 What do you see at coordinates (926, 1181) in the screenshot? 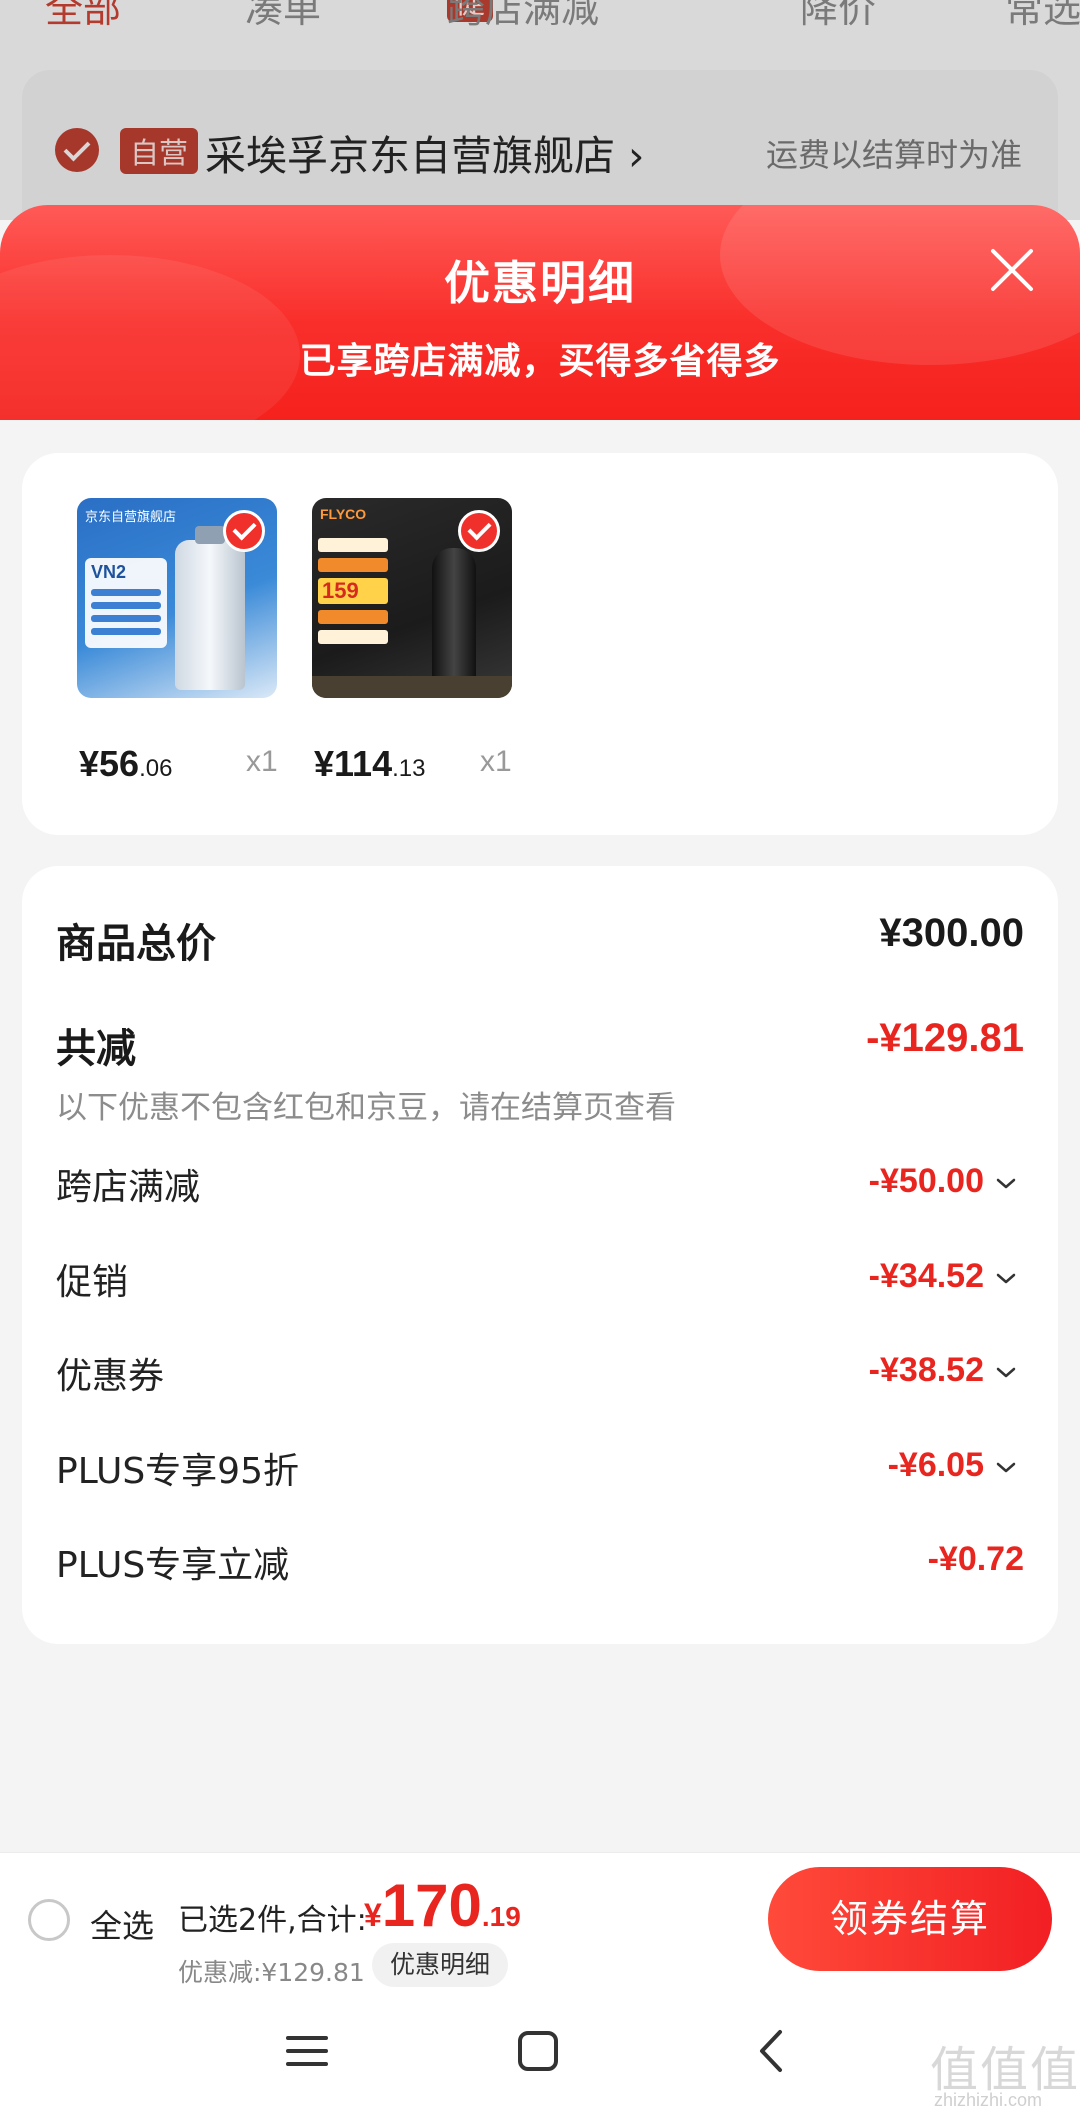
I see `discount-row-value: -¥50.00` at bounding box center [926, 1181].